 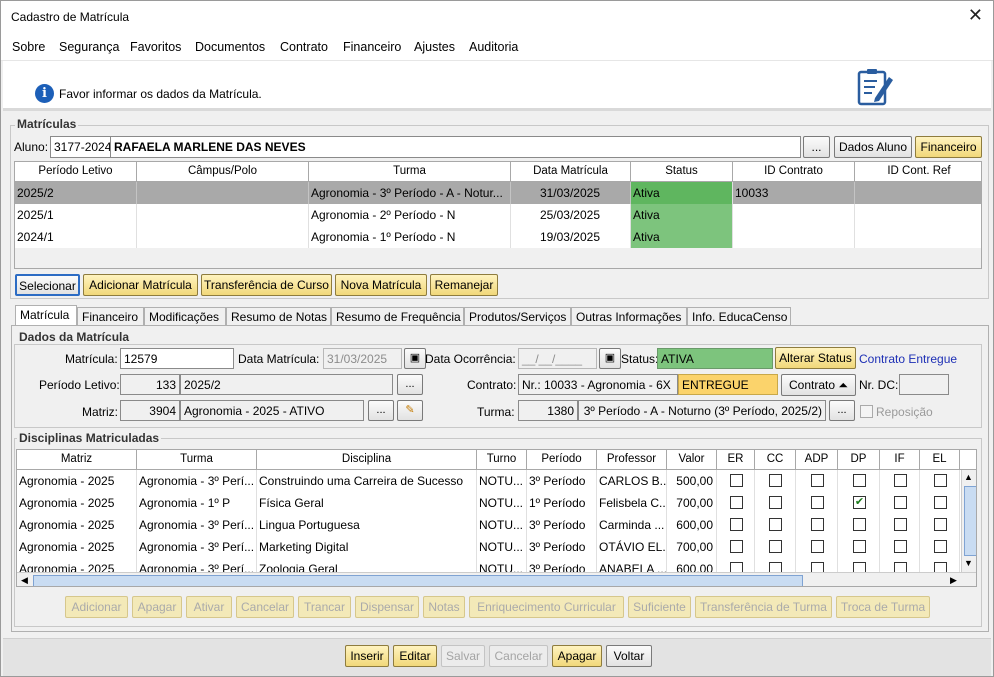 I want to click on data-matricula-field: 31/03/2025, so click(x=362, y=358).